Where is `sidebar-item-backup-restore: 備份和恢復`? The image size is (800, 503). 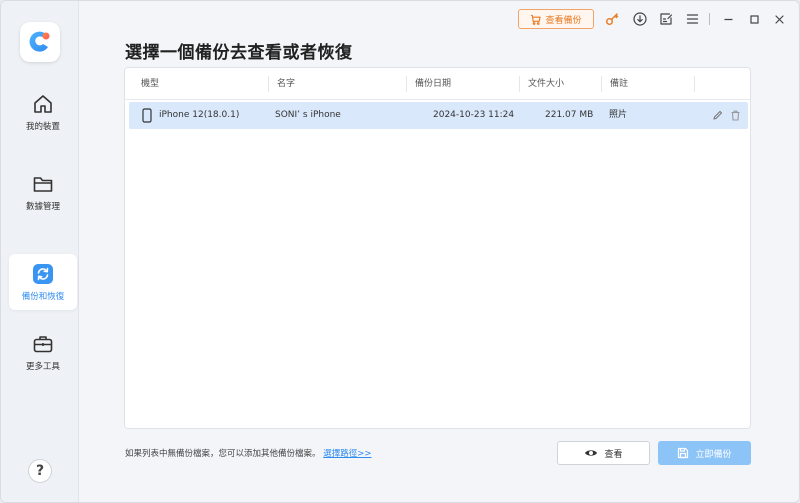 sidebar-item-backup-restore: 備份和恢復 is located at coordinates (43, 282).